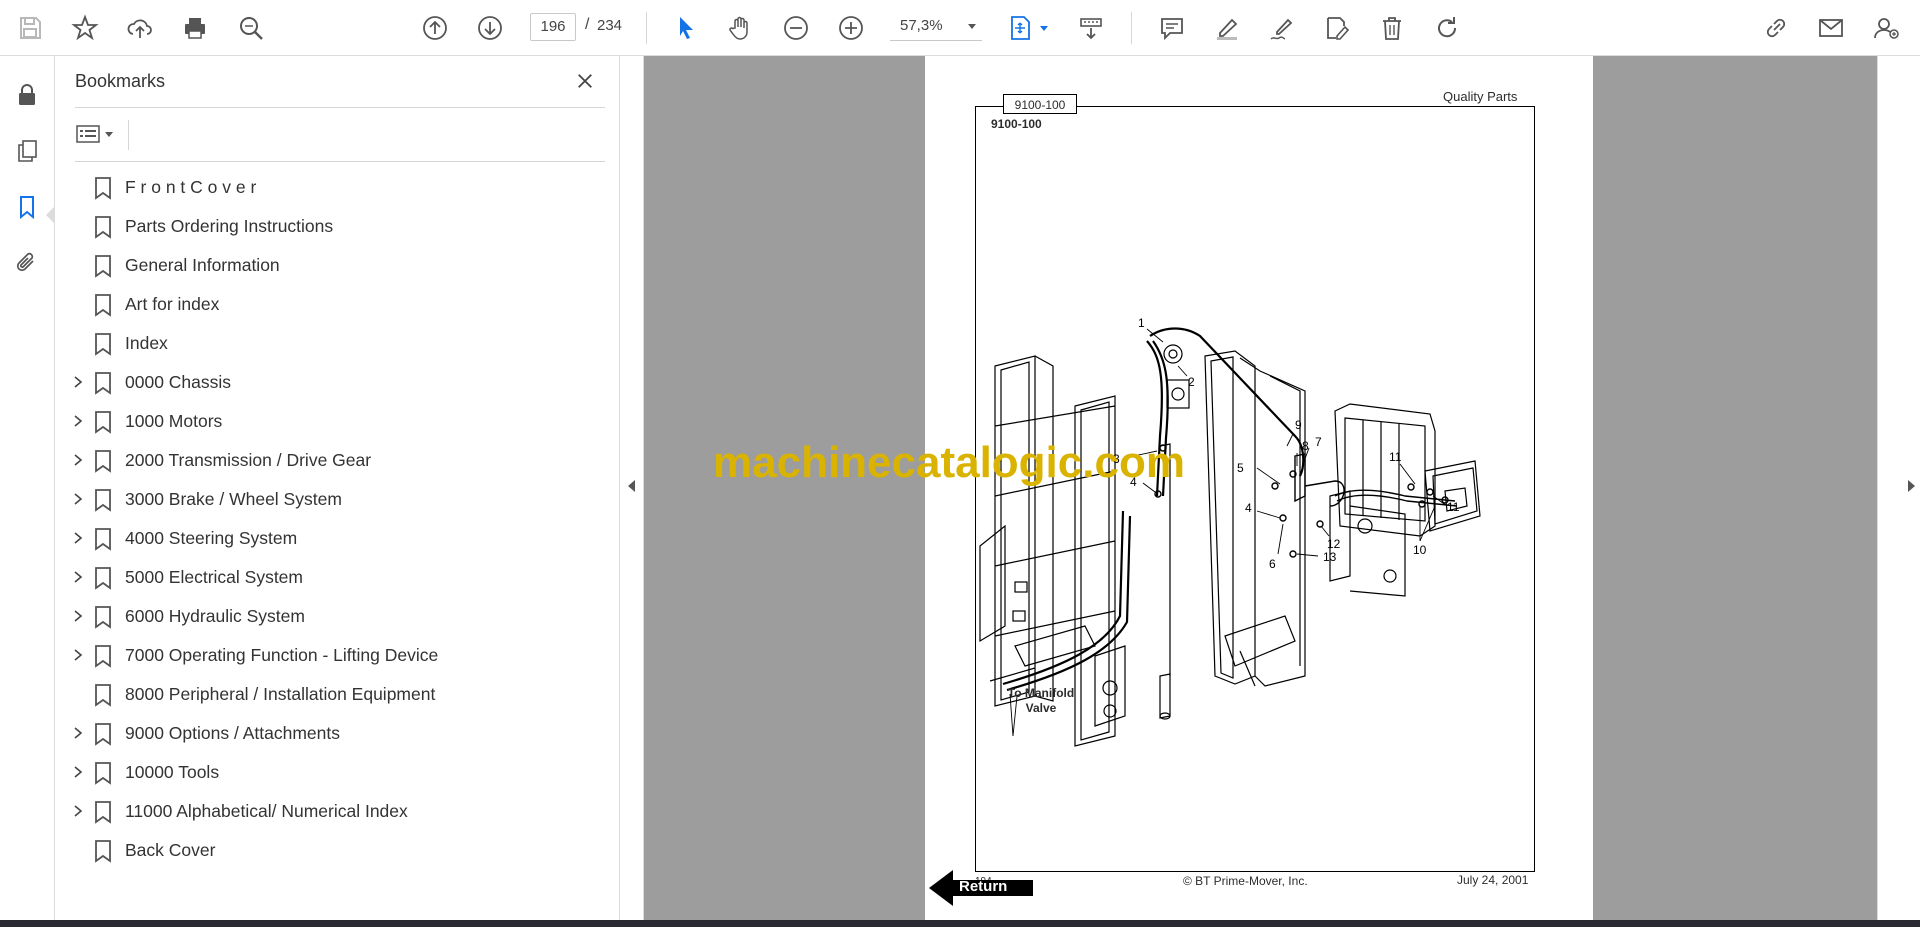  I want to click on bookmark-item: General Information, so click(335, 265).